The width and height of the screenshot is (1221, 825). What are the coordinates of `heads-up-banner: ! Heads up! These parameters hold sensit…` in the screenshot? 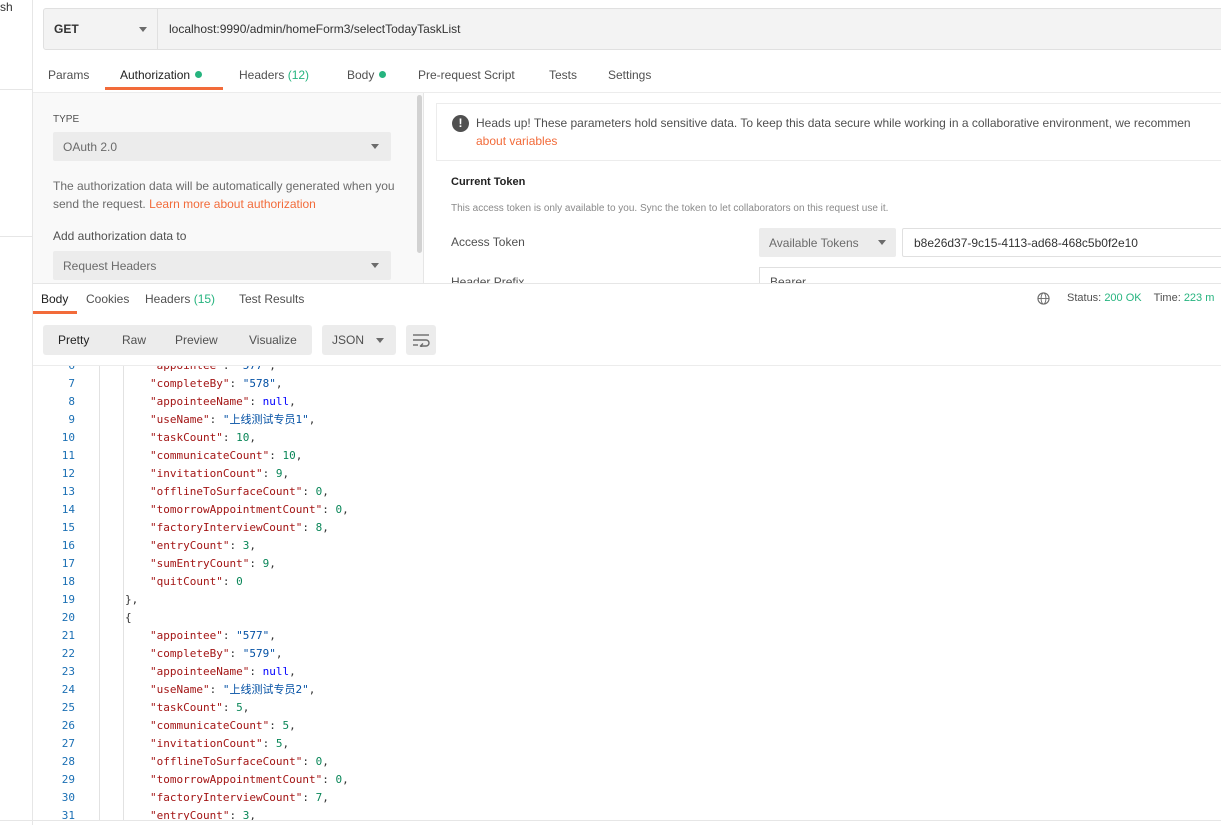 It's located at (828, 132).